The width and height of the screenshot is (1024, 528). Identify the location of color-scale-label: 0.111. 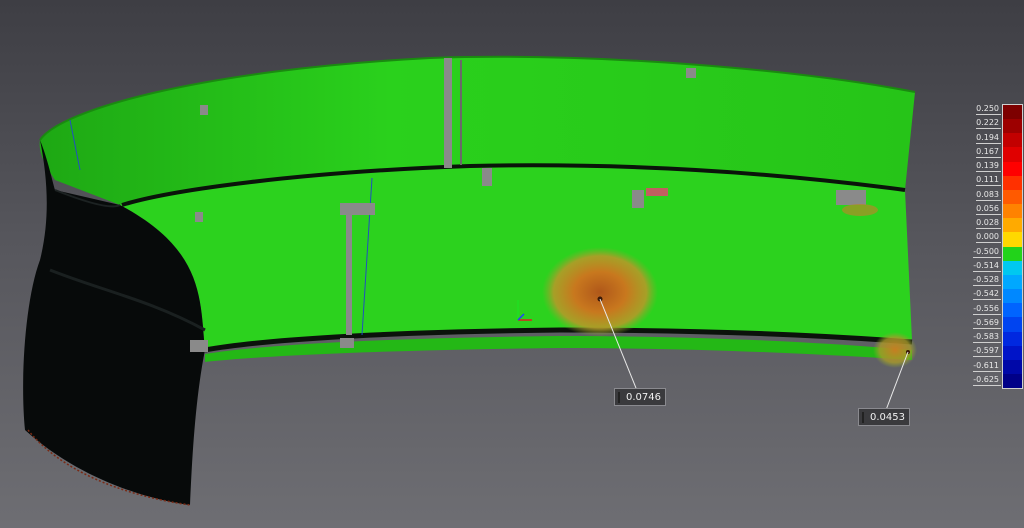
(988, 181).